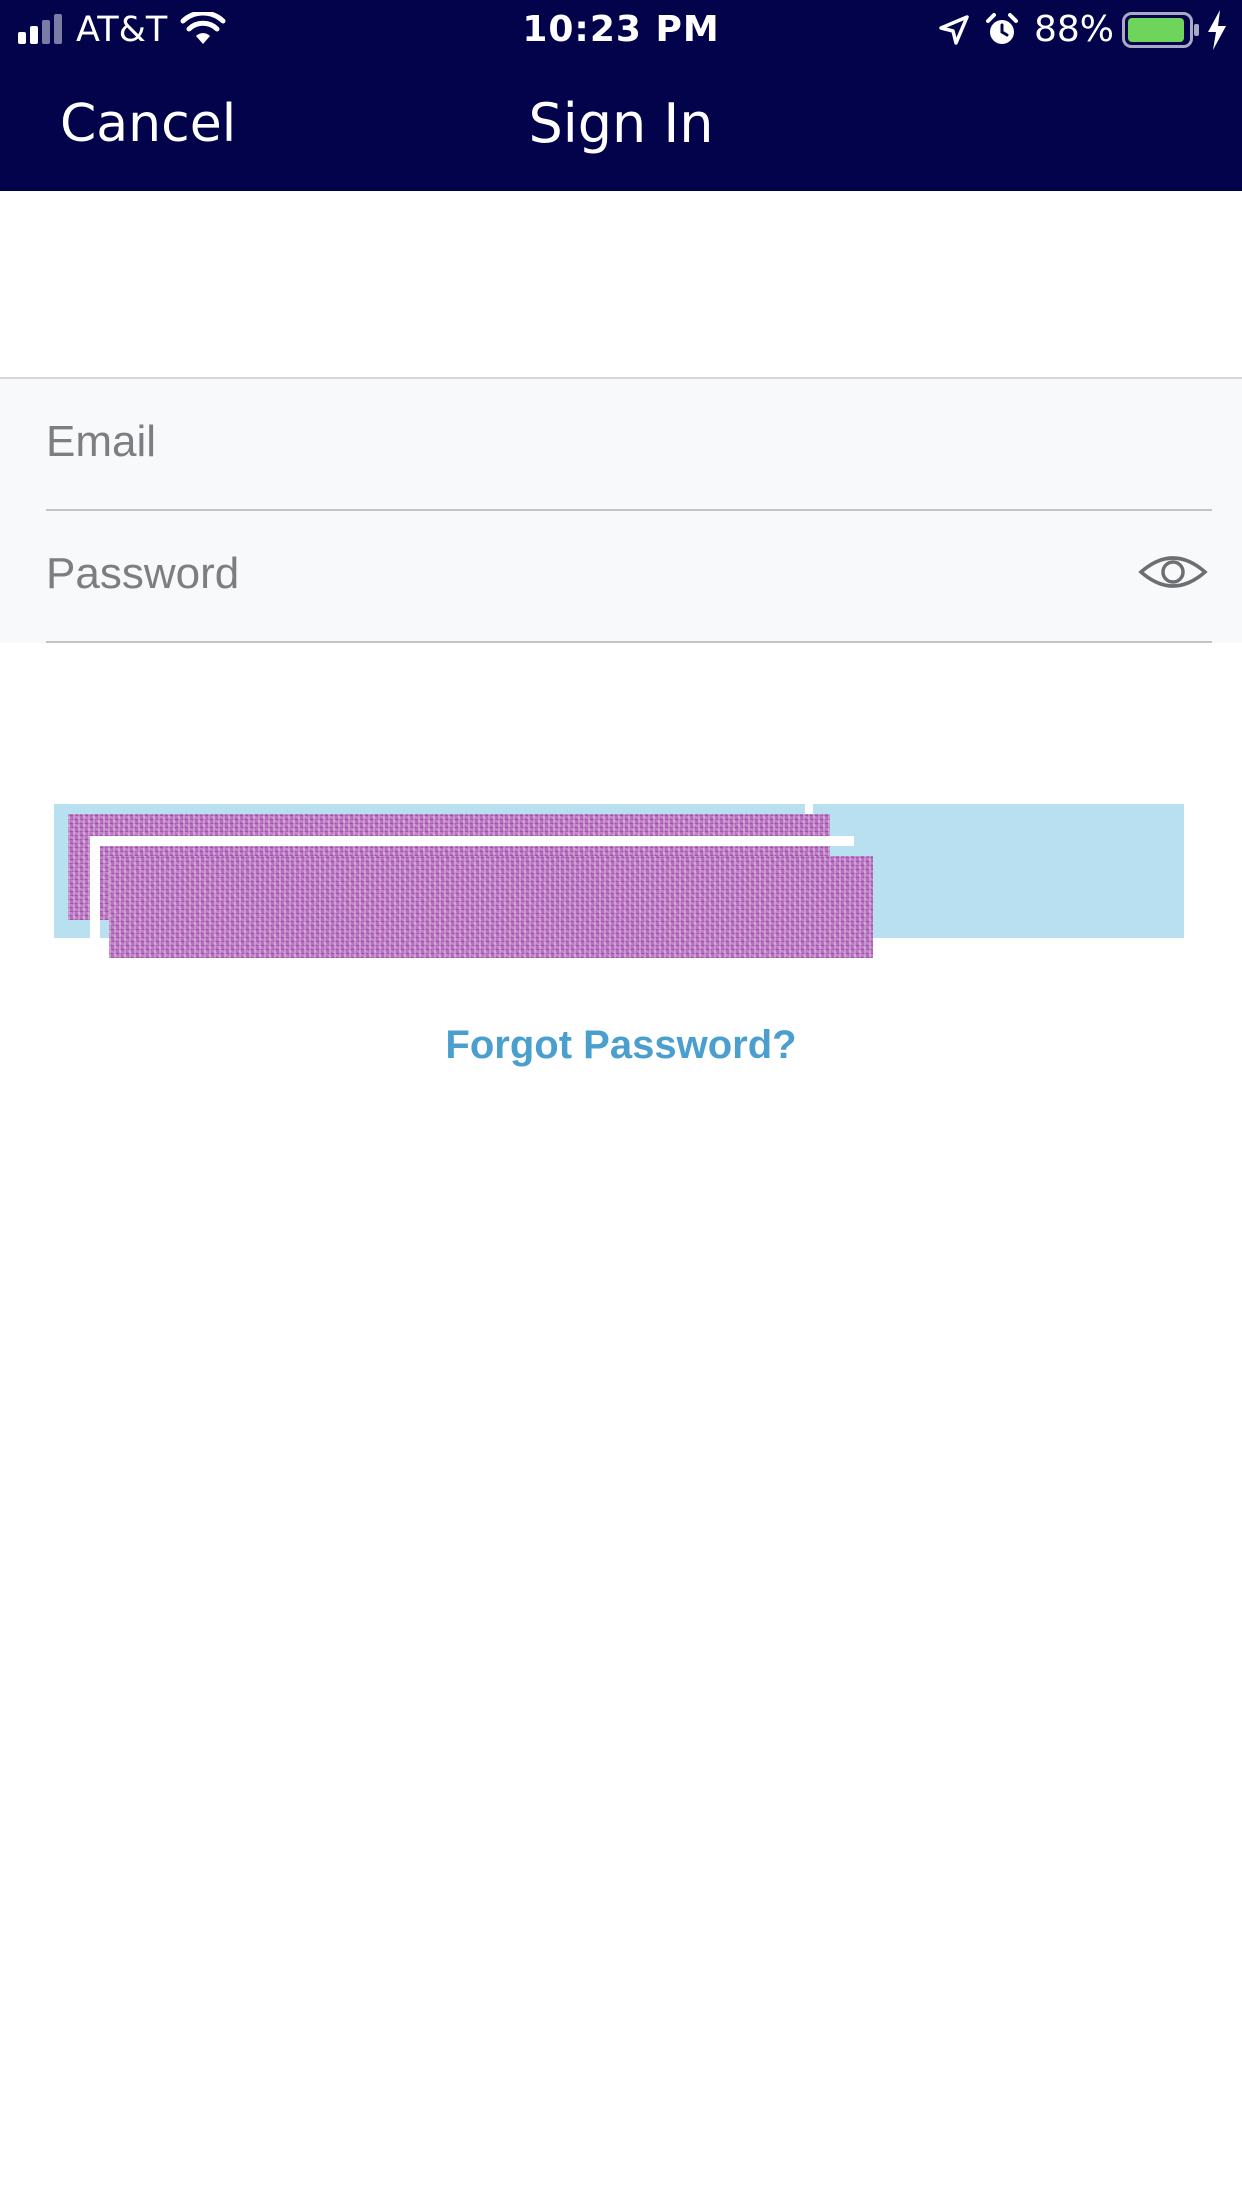 The height and width of the screenshot is (2208, 1242). What do you see at coordinates (954, 30) in the screenshot?
I see `location-icon` at bounding box center [954, 30].